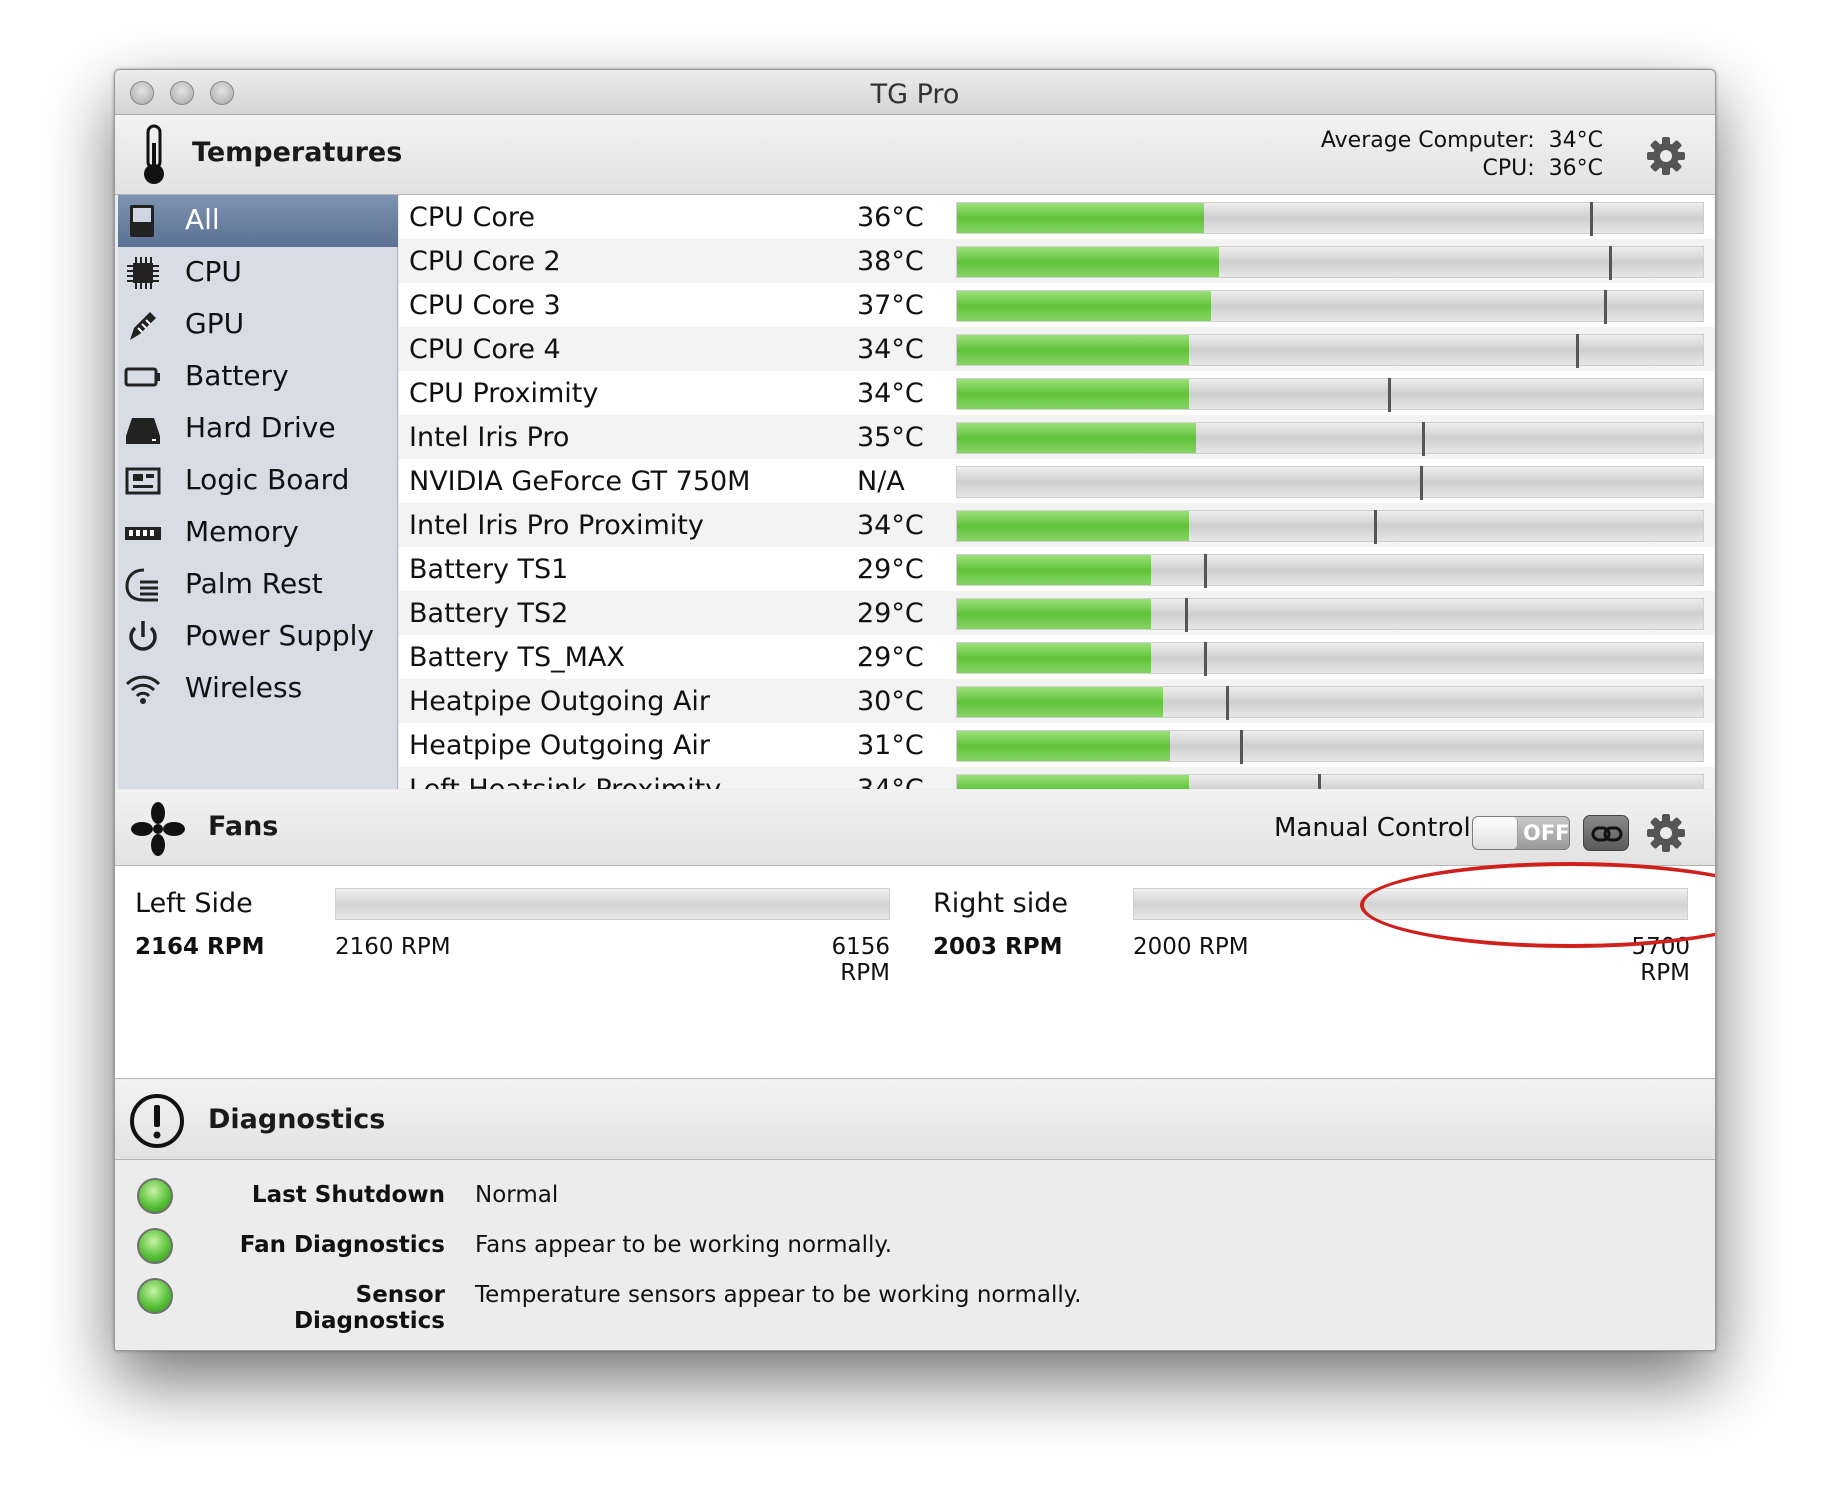 Image resolution: width=1822 pixels, height=1502 pixels. Describe the element at coordinates (258, 325) in the screenshot. I see `sidebar-item-gpu: GPU` at that location.